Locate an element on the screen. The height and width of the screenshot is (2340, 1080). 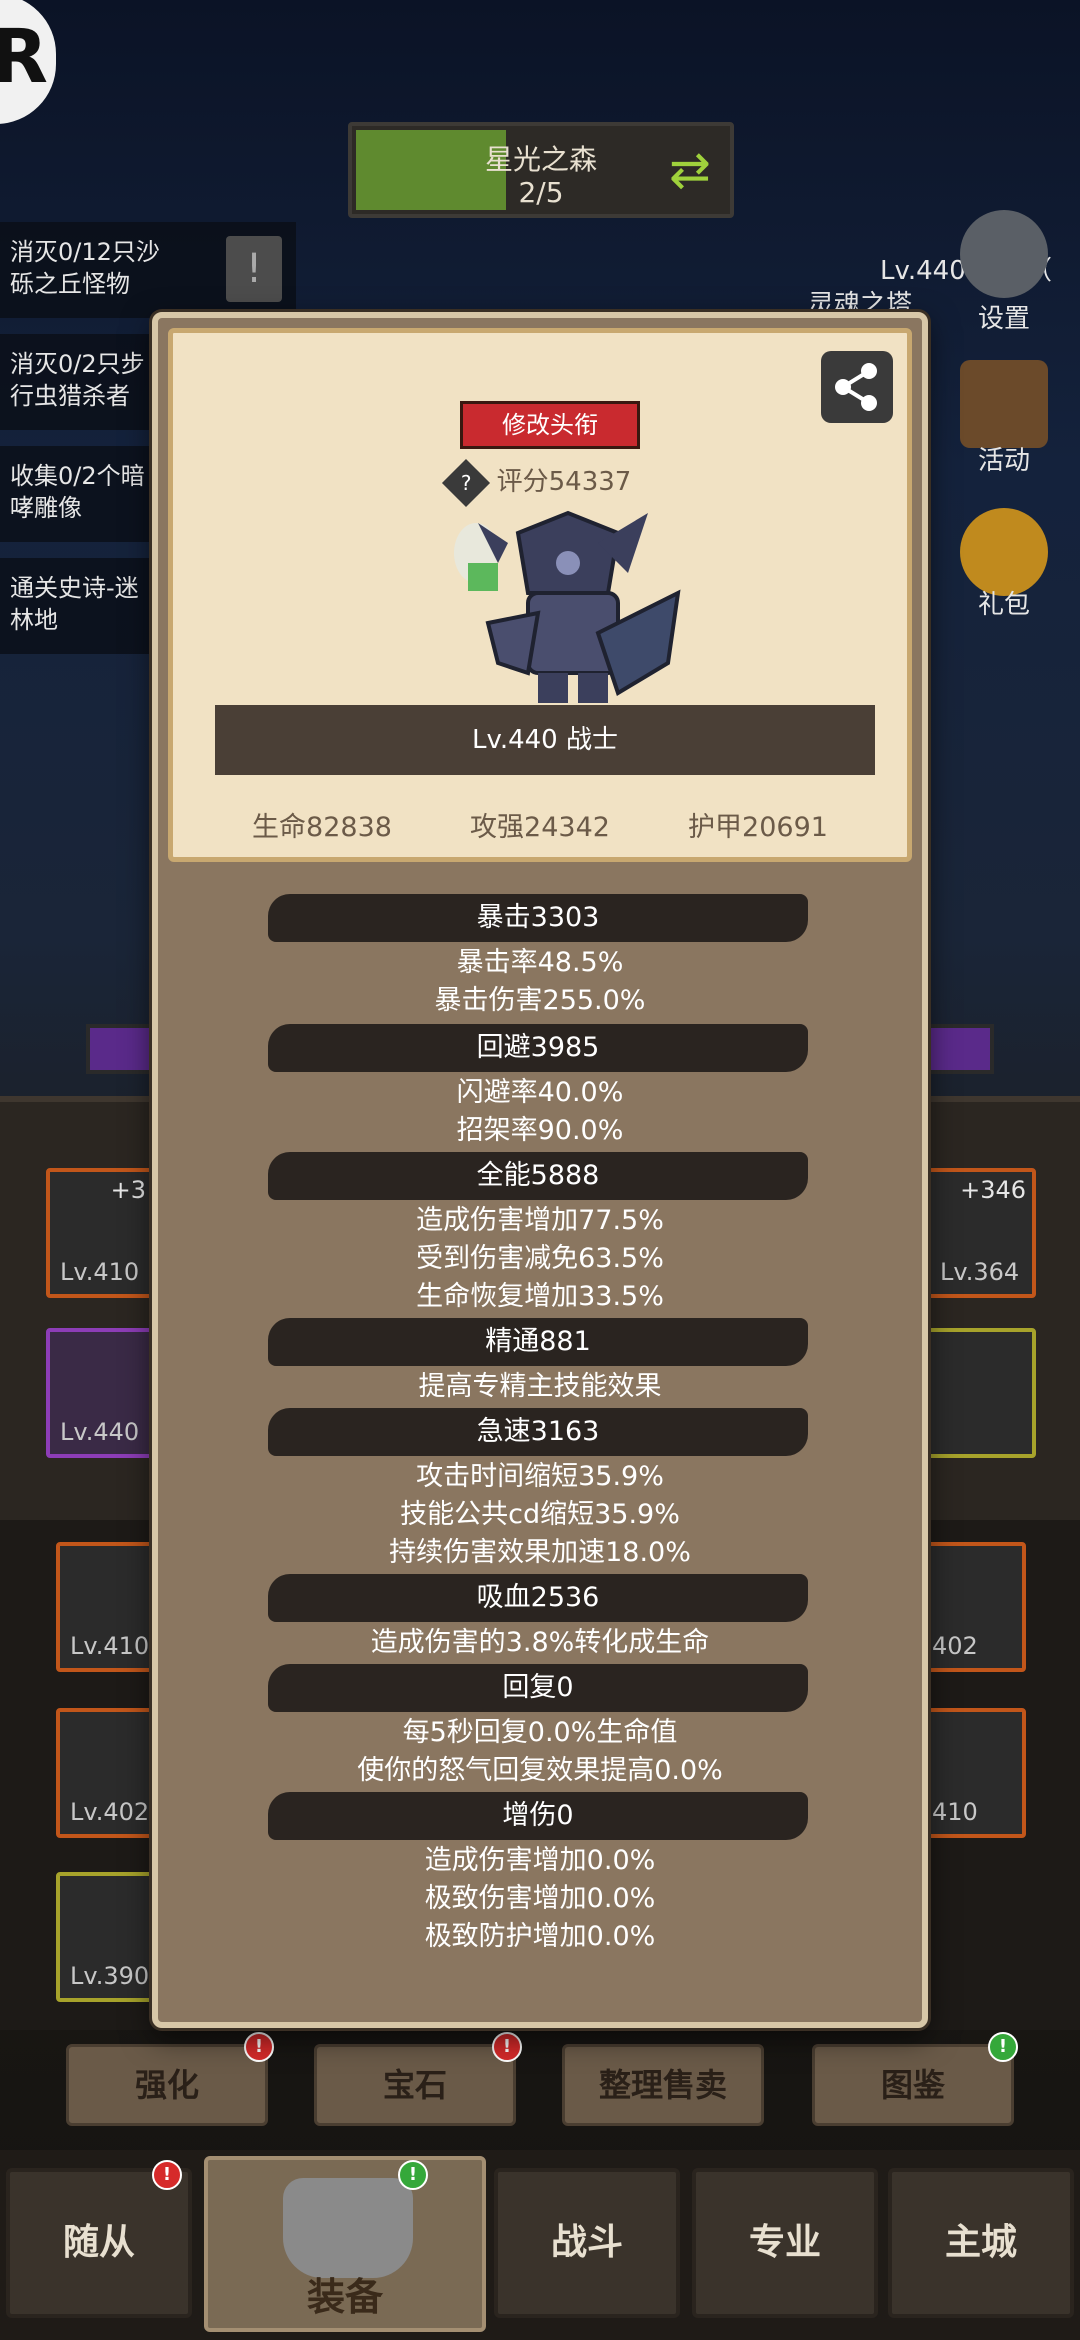
stat-line: 造成伤害增加0.0% is located at coordinates (540, 1860).